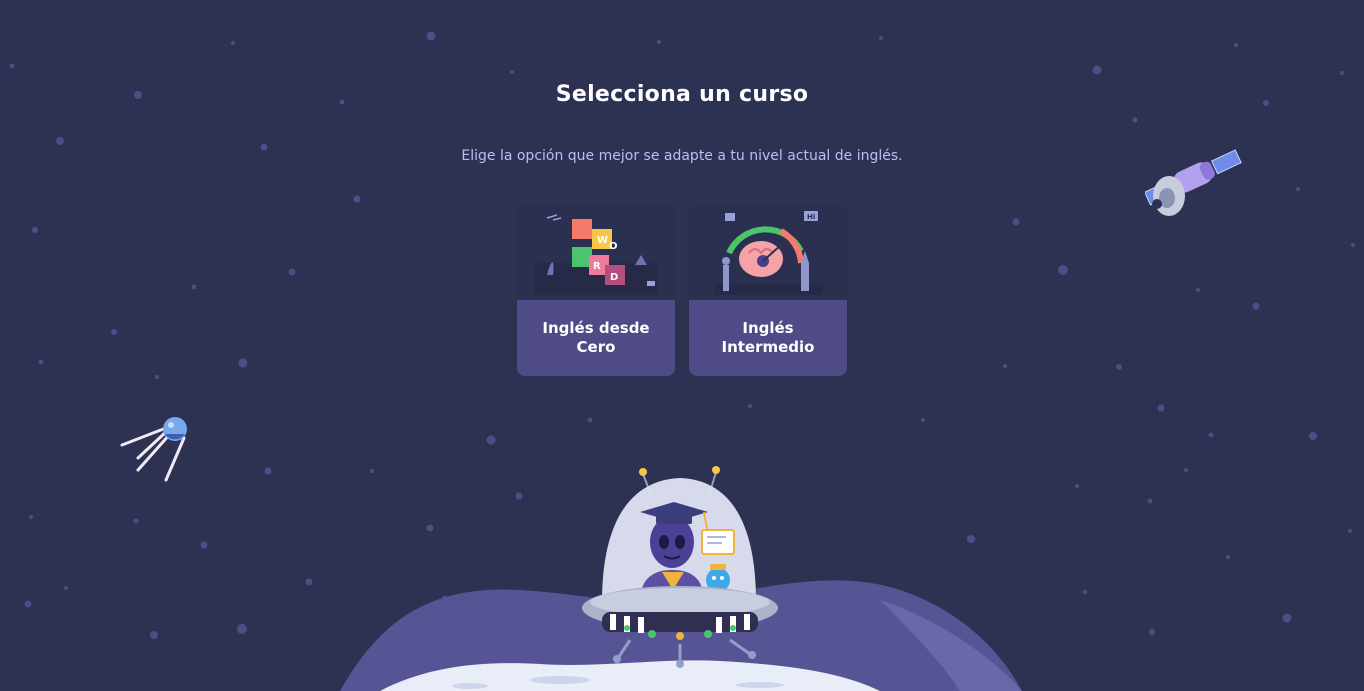 The width and height of the screenshot is (1364, 691). What do you see at coordinates (682, 94) in the screenshot?
I see `page-title: Selecciona un curso` at bounding box center [682, 94].